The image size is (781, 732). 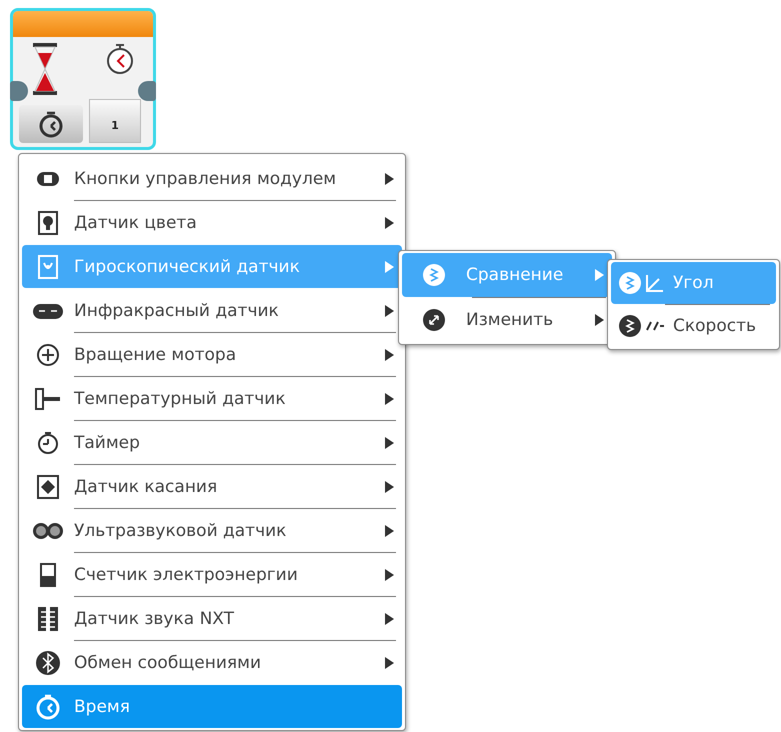 What do you see at coordinates (212, 398) in the screenshot?
I see `menu-item: Температурный датчик` at bounding box center [212, 398].